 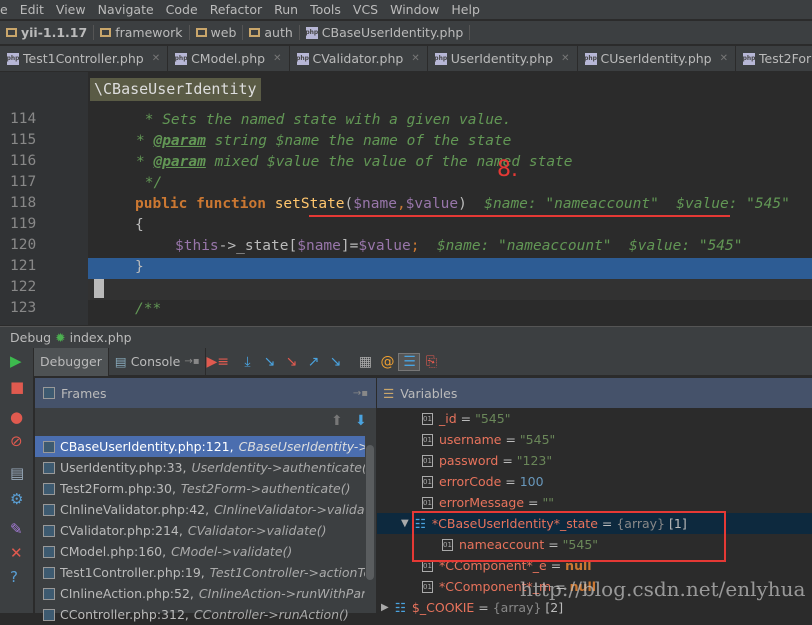 What do you see at coordinates (325, 9) in the screenshot?
I see `menu-tools: Tools` at bounding box center [325, 9].